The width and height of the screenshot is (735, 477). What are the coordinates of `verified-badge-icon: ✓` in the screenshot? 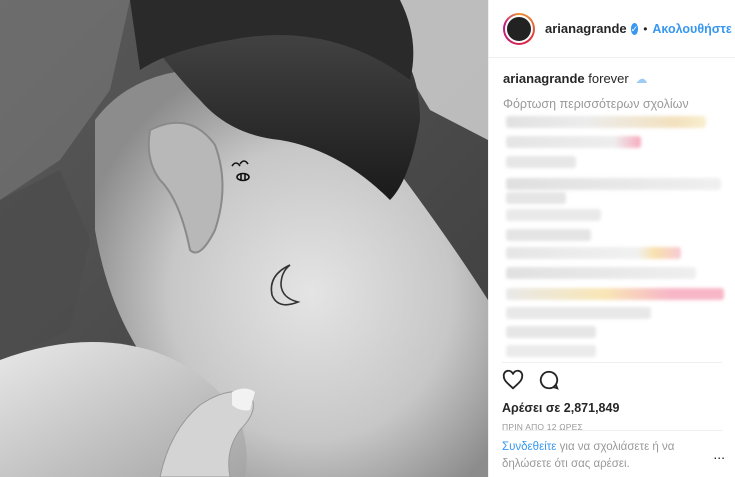 It's located at (634, 28).